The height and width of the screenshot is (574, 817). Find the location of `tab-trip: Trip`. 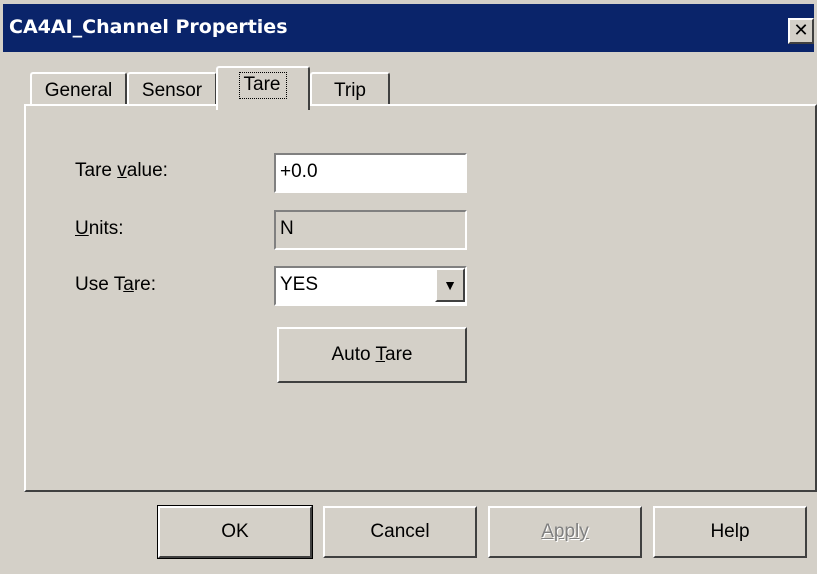

tab-trip: Trip is located at coordinates (350, 88).